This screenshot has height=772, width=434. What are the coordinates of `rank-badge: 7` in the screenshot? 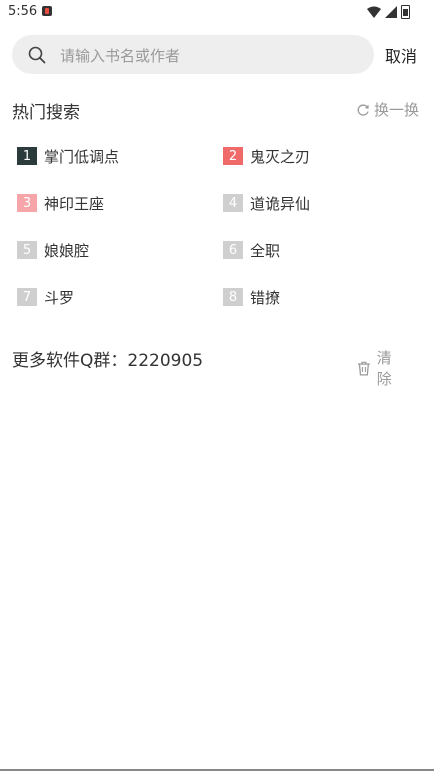 It's located at (27, 297).